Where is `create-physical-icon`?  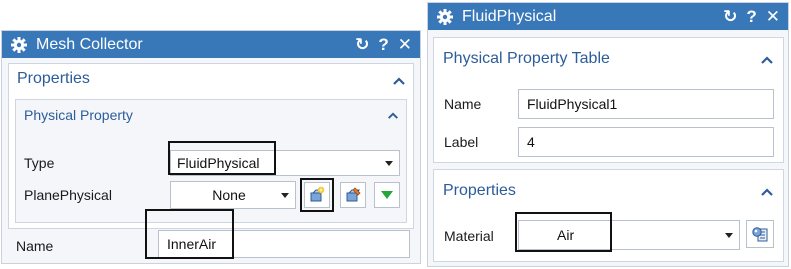 create-physical-icon is located at coordinates (317, 194).